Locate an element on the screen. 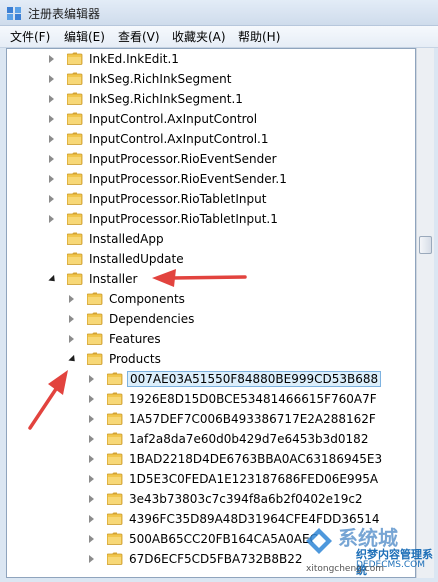 The height and width of the screenshot is (582, 438). watermark: 系统城 织梦内容管理系统 DEDECMS.COM xitongcheng.com is located at coordinates (371, 550).